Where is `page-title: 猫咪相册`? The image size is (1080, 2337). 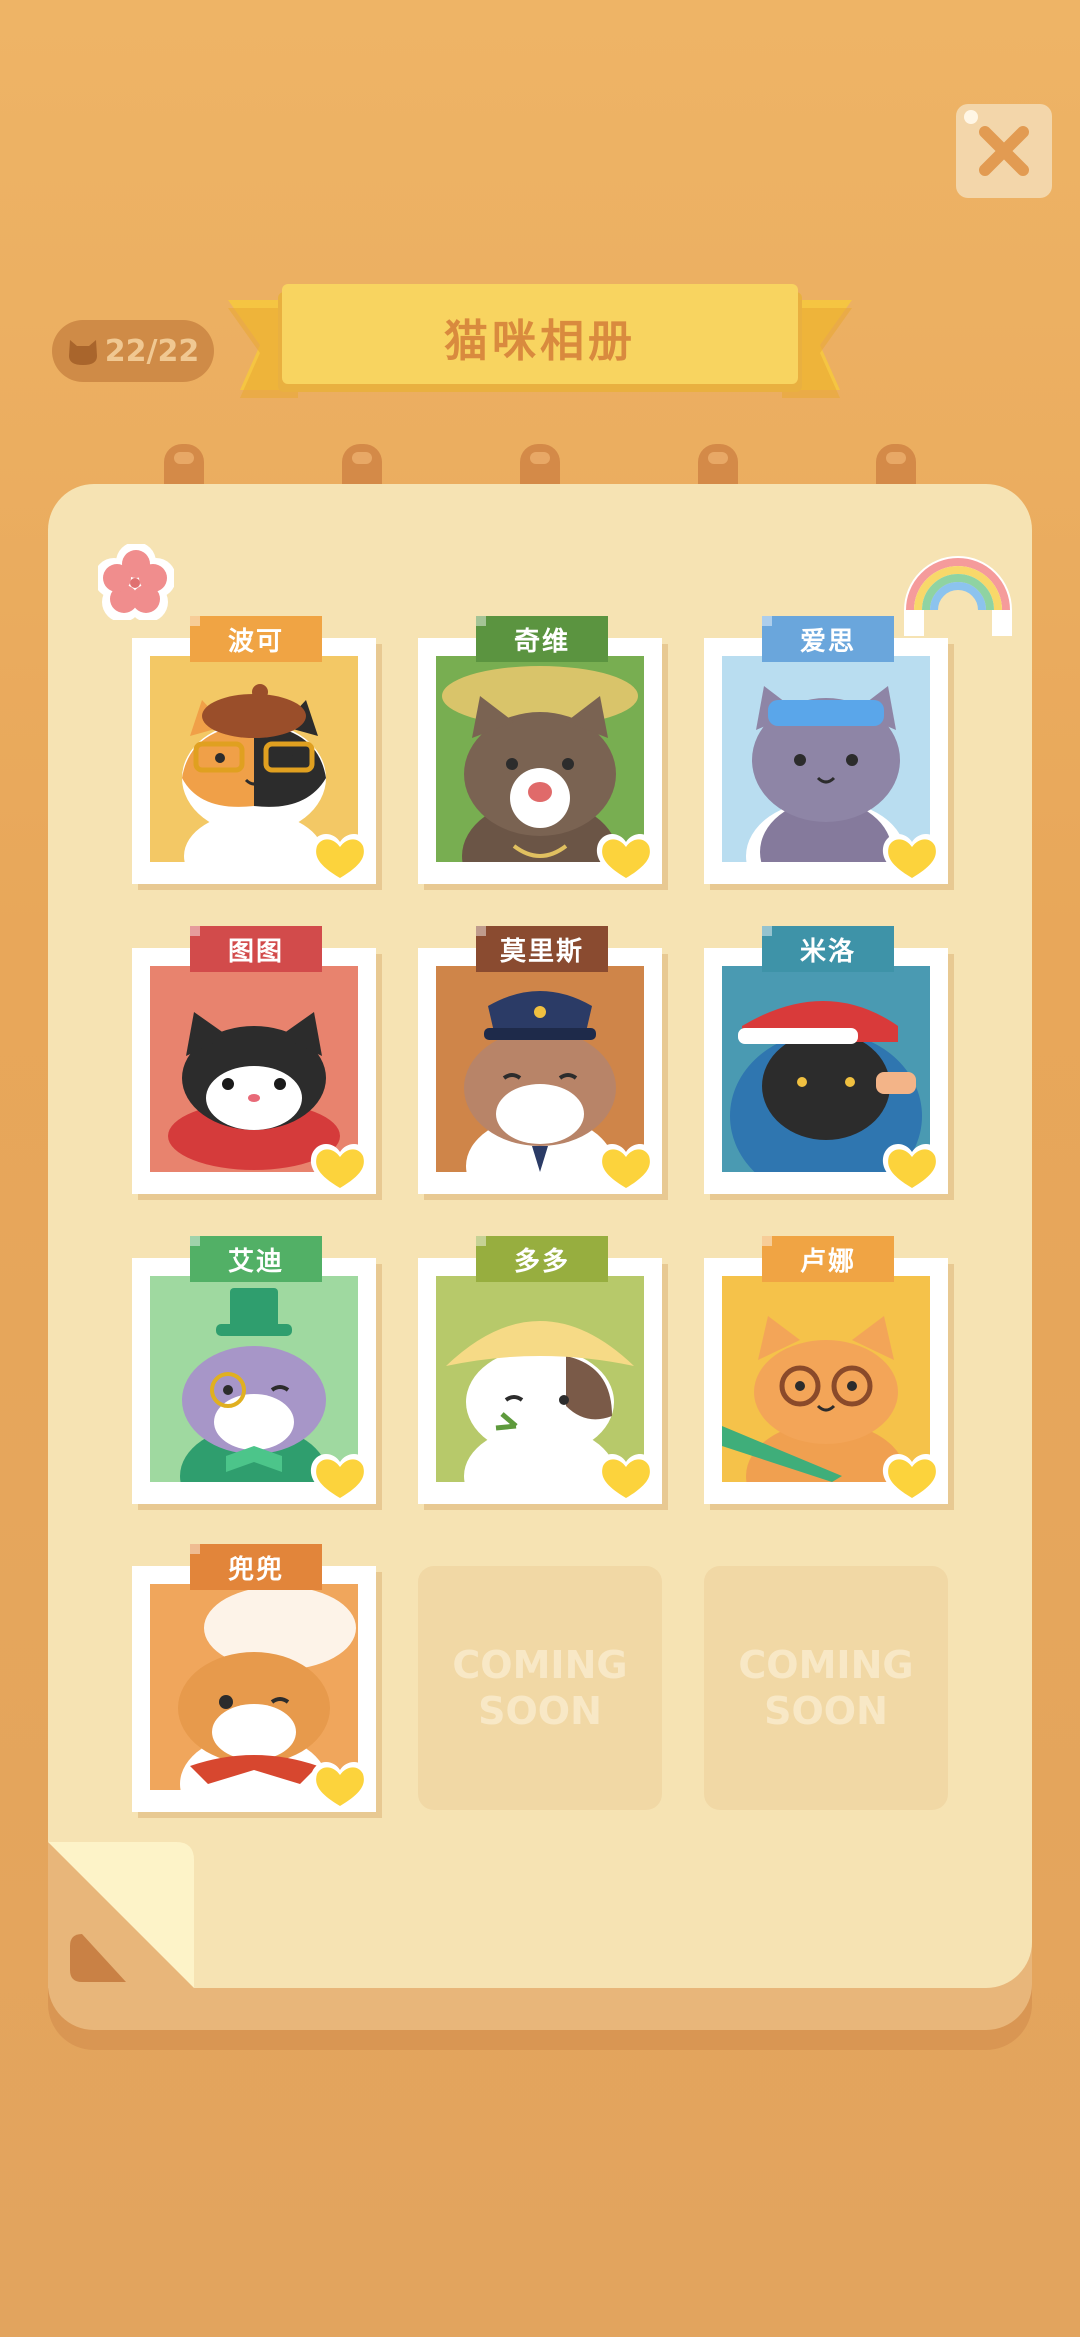 page-title: 猫咪相册 is located at coordinates (540, 341).